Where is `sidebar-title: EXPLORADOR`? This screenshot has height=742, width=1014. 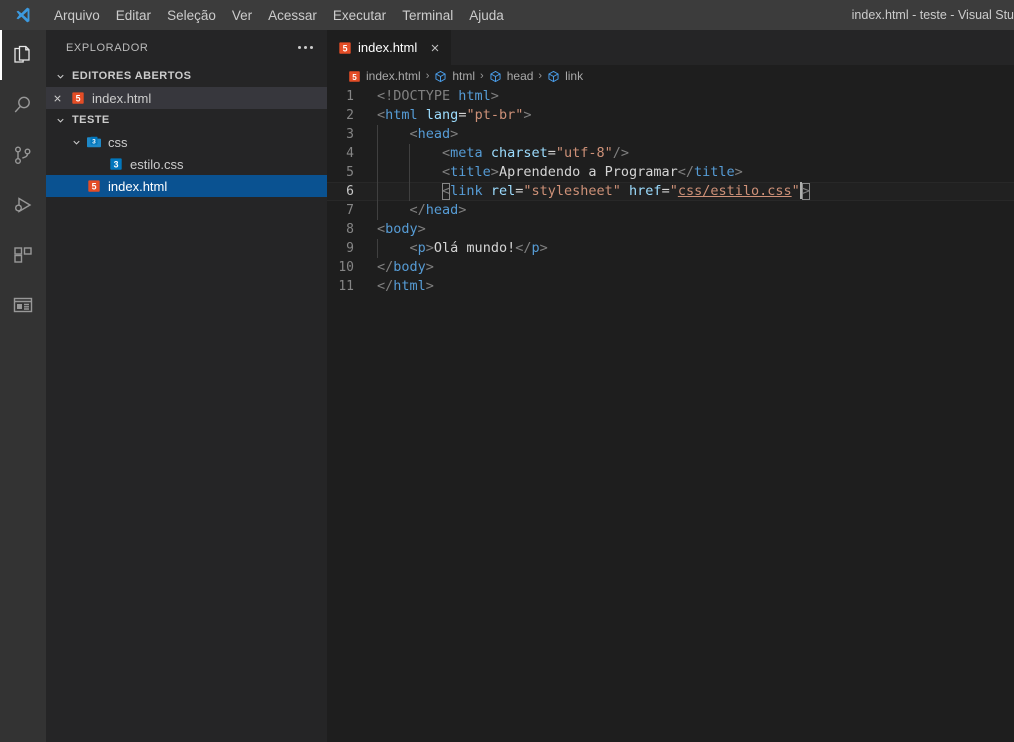 sidebar-title: EXPLORADOR is located at coordinates (107, 47).